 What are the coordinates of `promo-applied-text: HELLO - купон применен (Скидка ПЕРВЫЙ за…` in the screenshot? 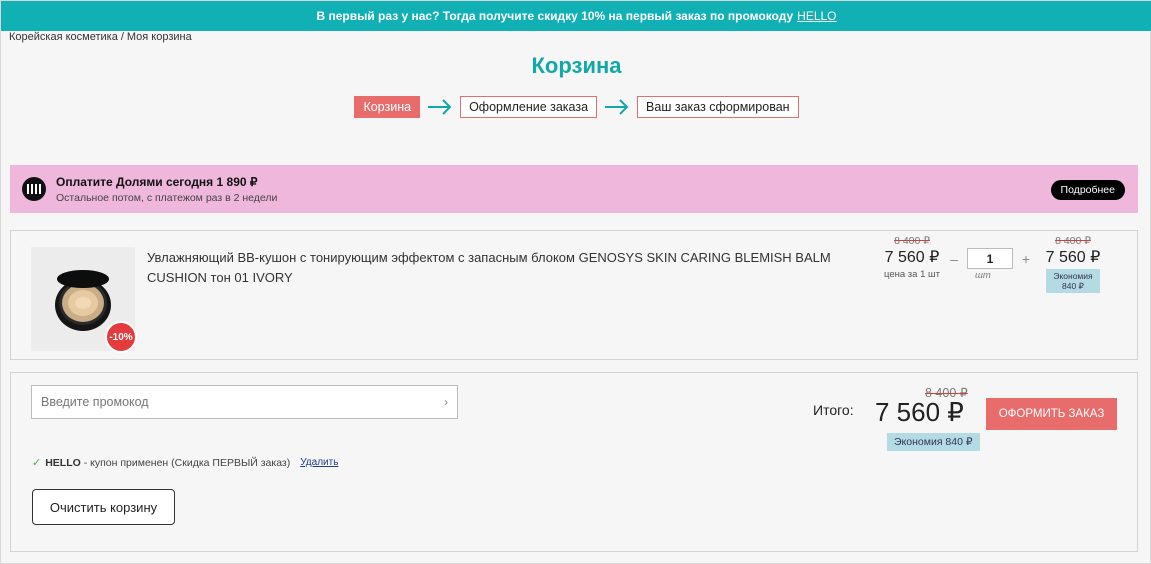 It's located at (167, 463).